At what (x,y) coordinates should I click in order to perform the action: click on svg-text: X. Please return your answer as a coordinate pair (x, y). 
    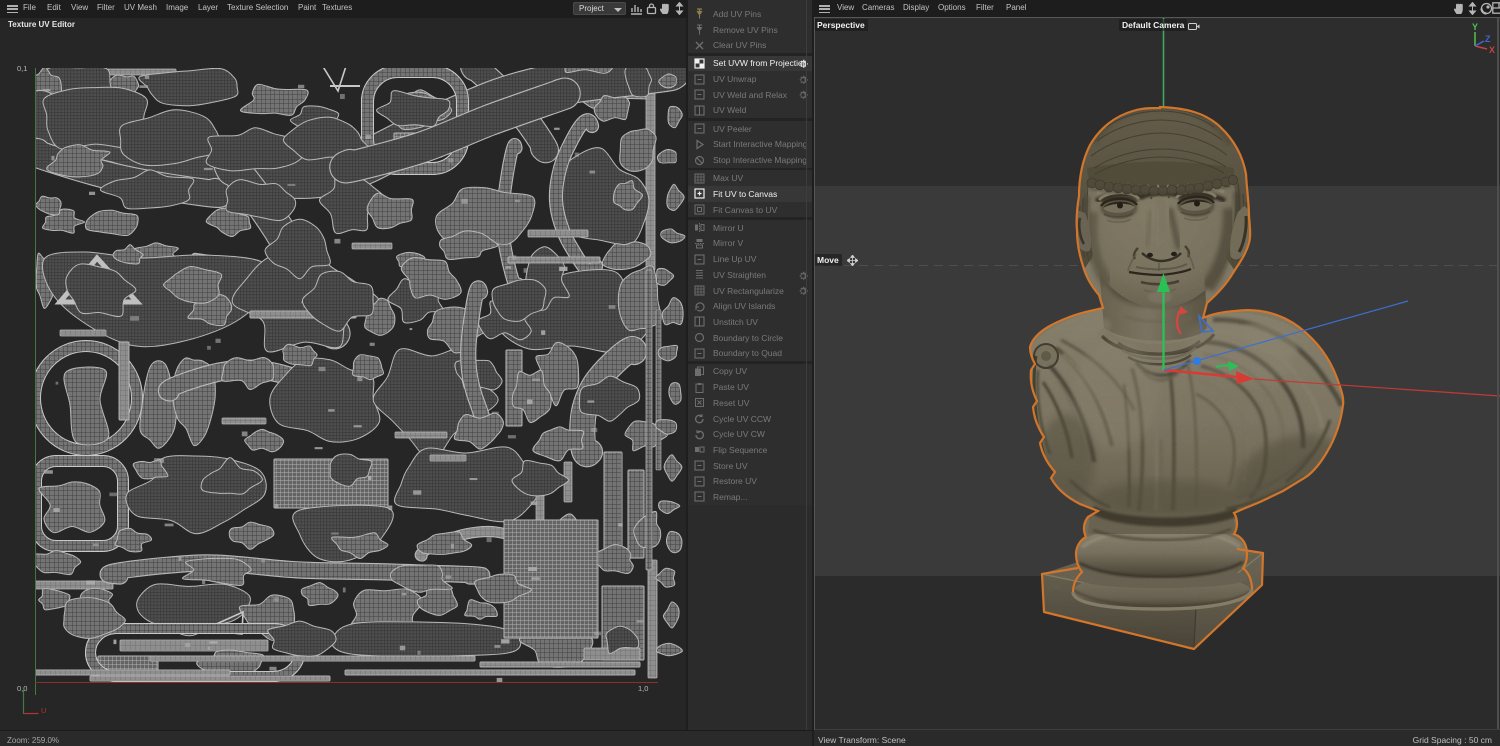
    Looking at the image, I should click on (1492, 49).